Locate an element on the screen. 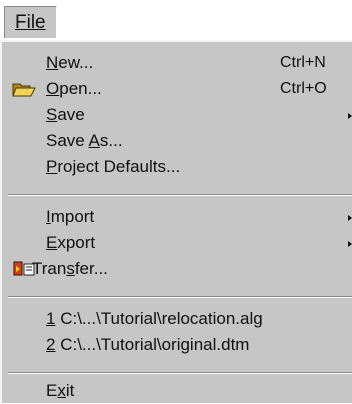  menu-item-recent-file-1: 1 C:\...\Tutorial\relocation.alg is located at coordinates (177, 319).